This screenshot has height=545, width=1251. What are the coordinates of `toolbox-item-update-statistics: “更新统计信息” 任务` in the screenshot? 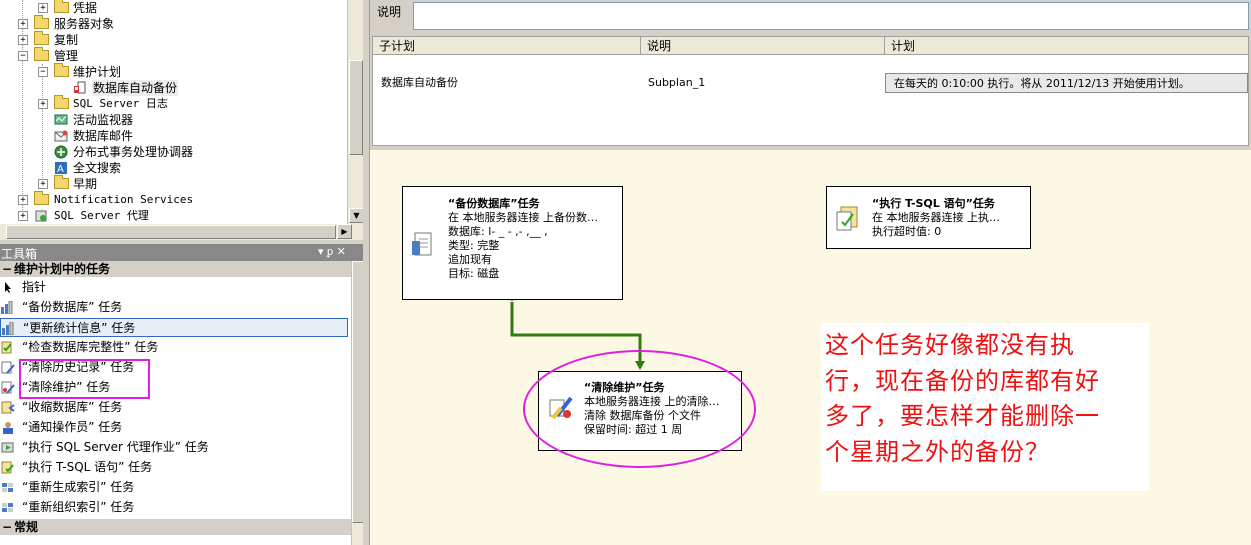 It's located at (174, 327).